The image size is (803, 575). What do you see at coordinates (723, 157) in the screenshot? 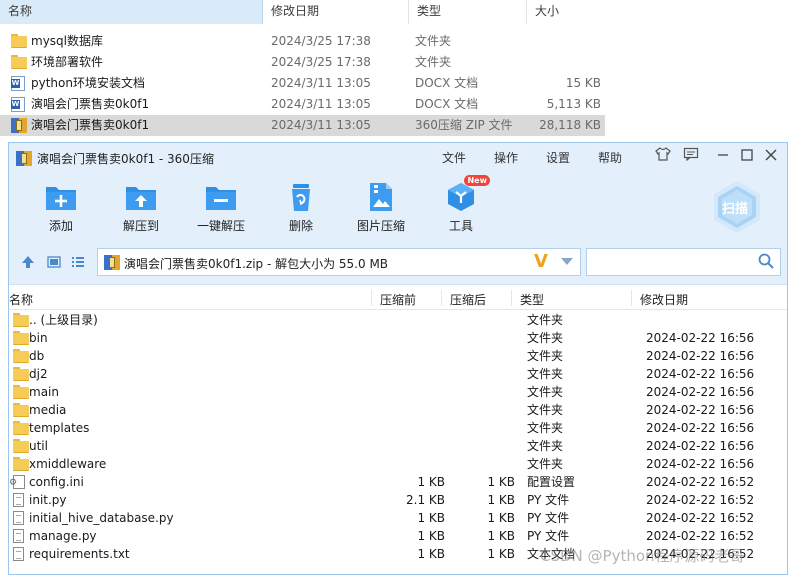
I see `minimize-icon` at bounding box center [723, 157].